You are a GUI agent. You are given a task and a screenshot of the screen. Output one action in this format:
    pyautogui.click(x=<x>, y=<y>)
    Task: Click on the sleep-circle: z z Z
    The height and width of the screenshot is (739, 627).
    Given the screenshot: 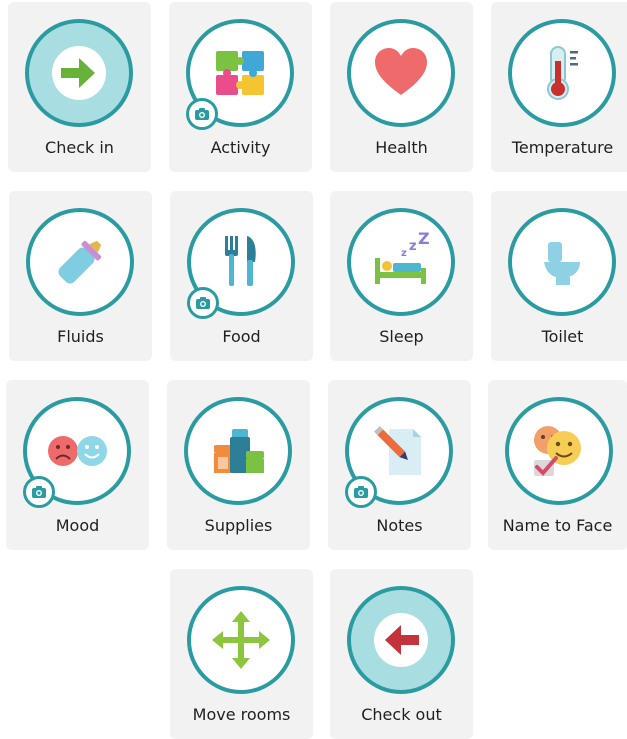 What is the action you would take?
    pyautogui.click(x=401, y=262)
    